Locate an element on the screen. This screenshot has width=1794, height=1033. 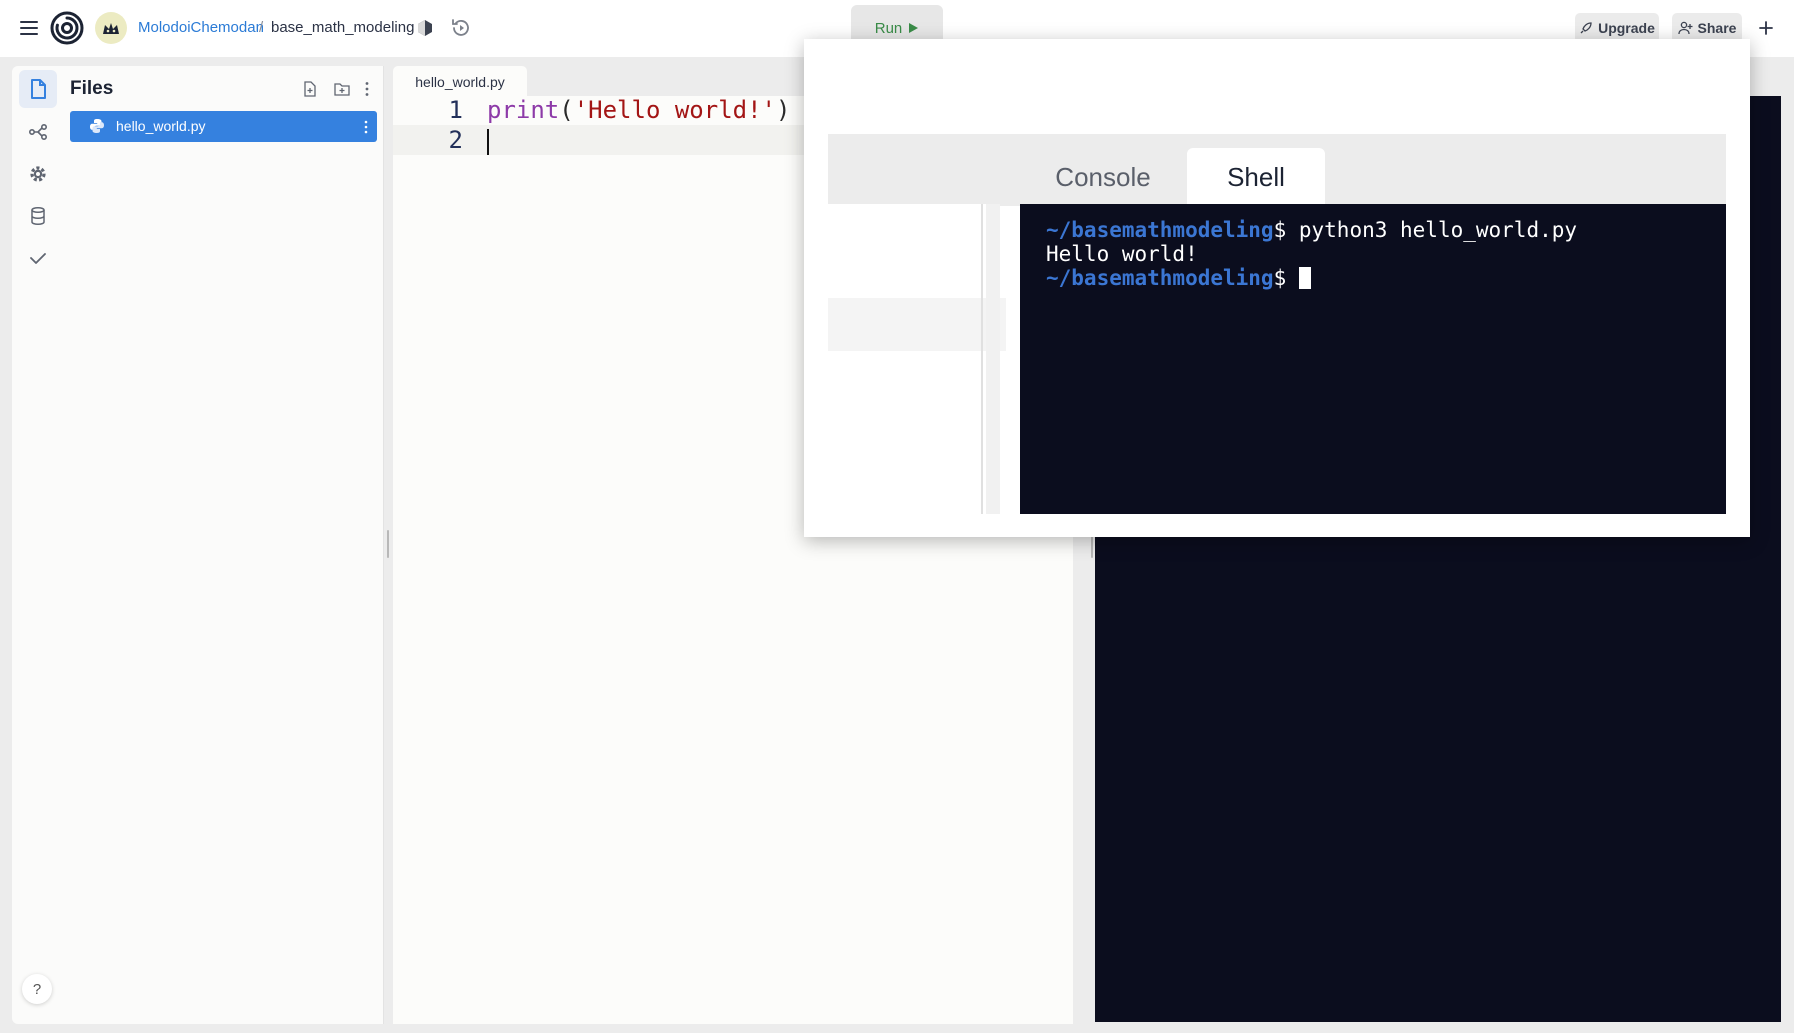
zoom-divider is located at coordinates (982, 359).